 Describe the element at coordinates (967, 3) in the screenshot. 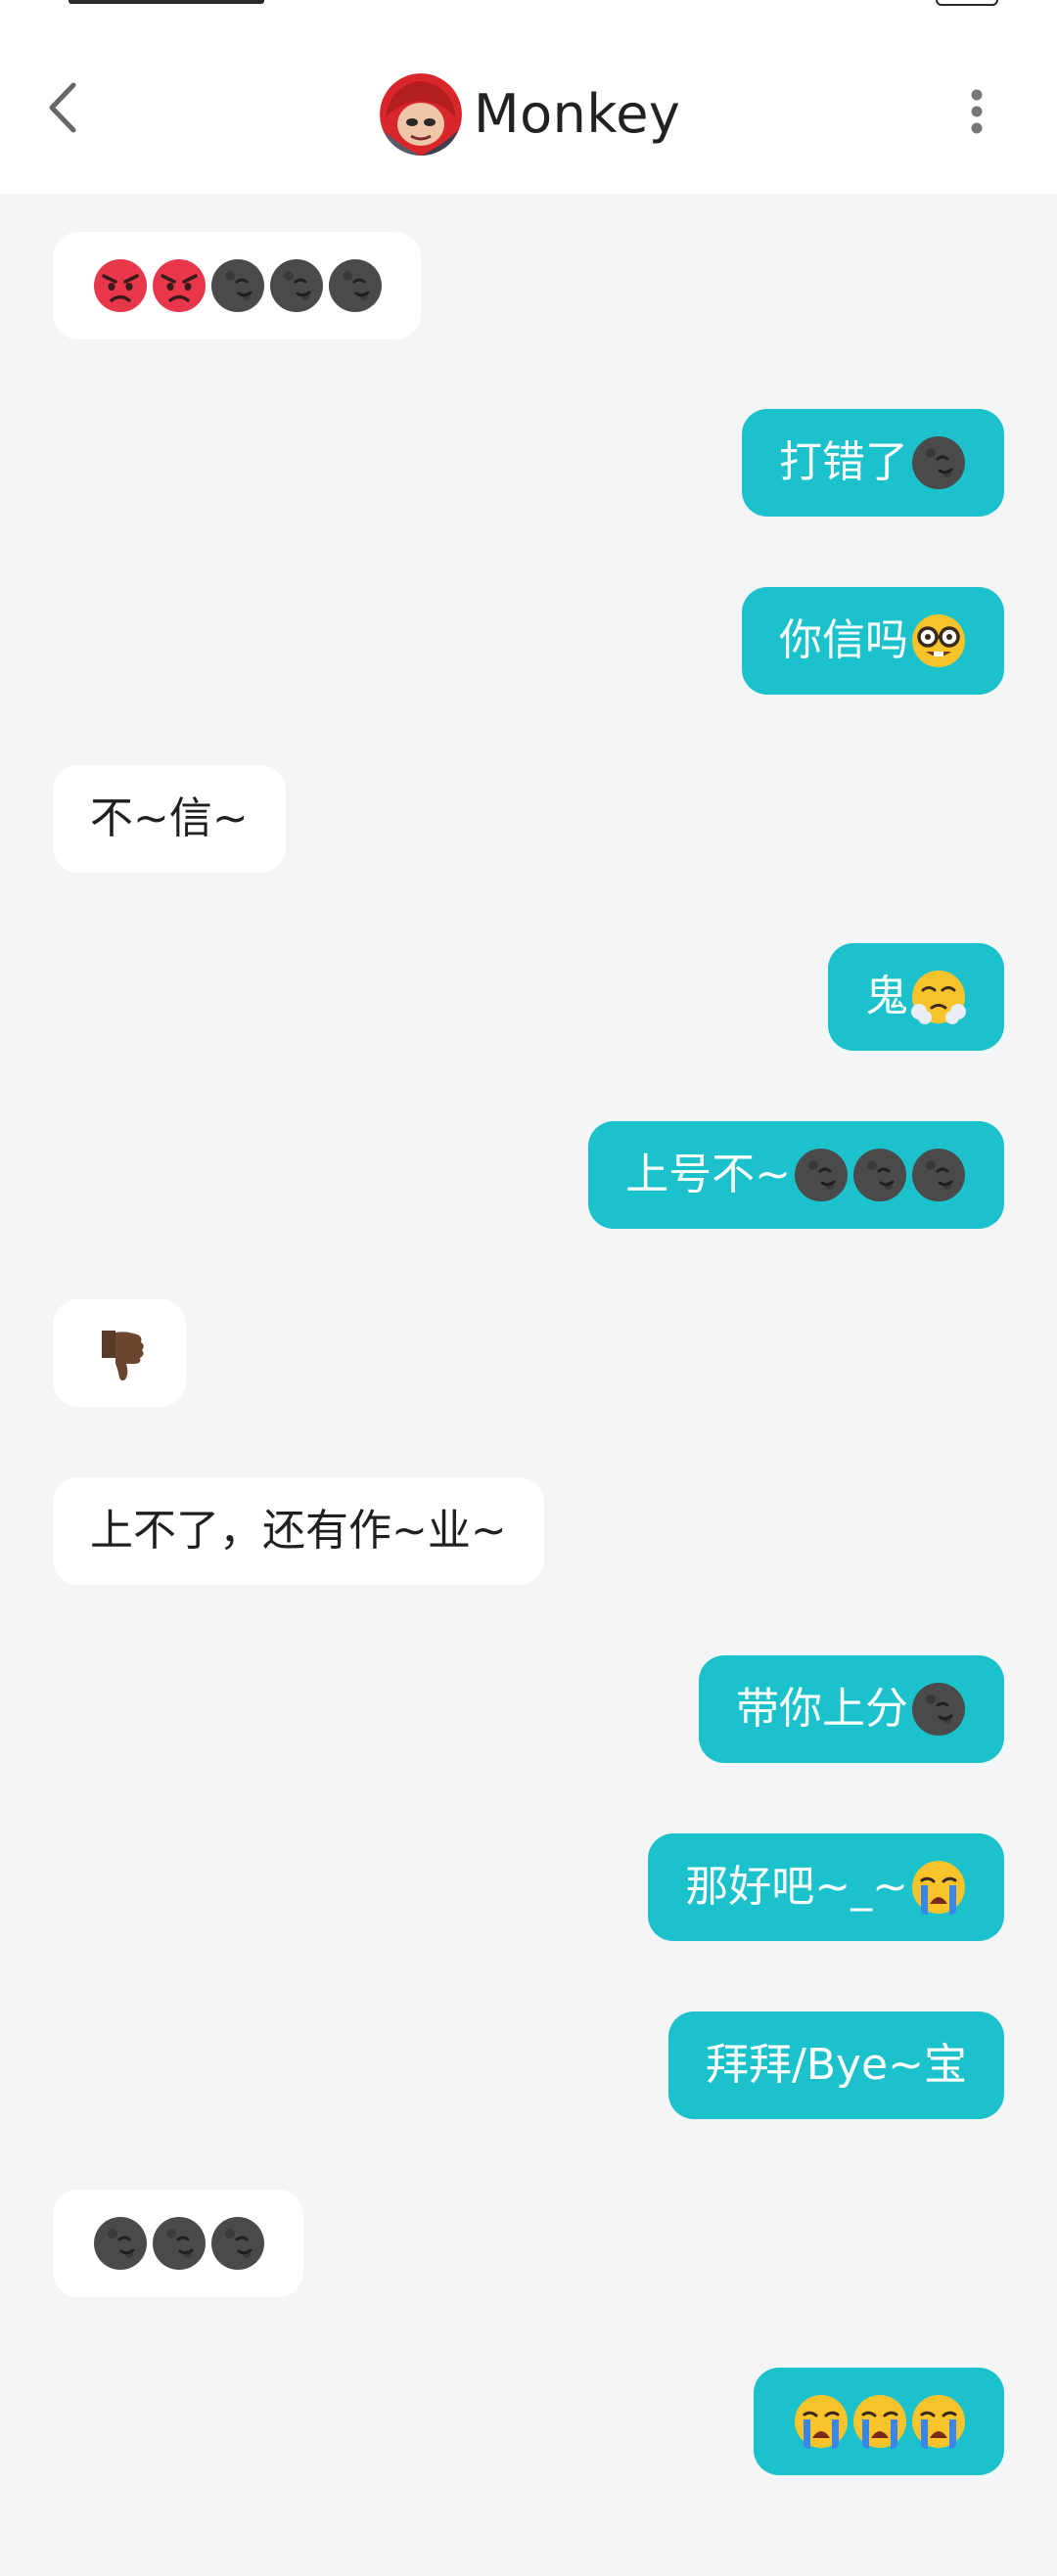

I see `battery-icon` at that location.